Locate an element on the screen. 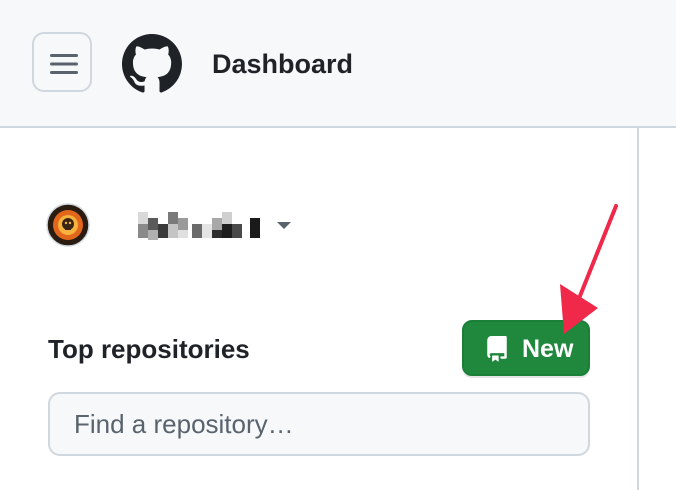 The width and height of the screenshot is (676, 490). user-avatar is located at coordinates (68, 225).